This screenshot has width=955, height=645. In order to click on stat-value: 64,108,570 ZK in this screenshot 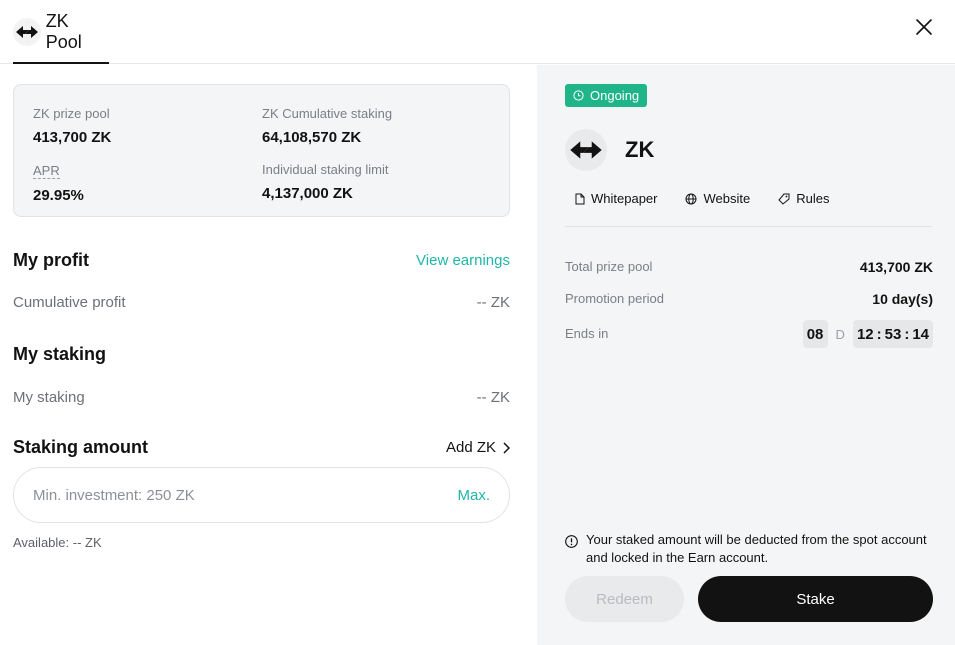, I will do `click(312, 137)`.